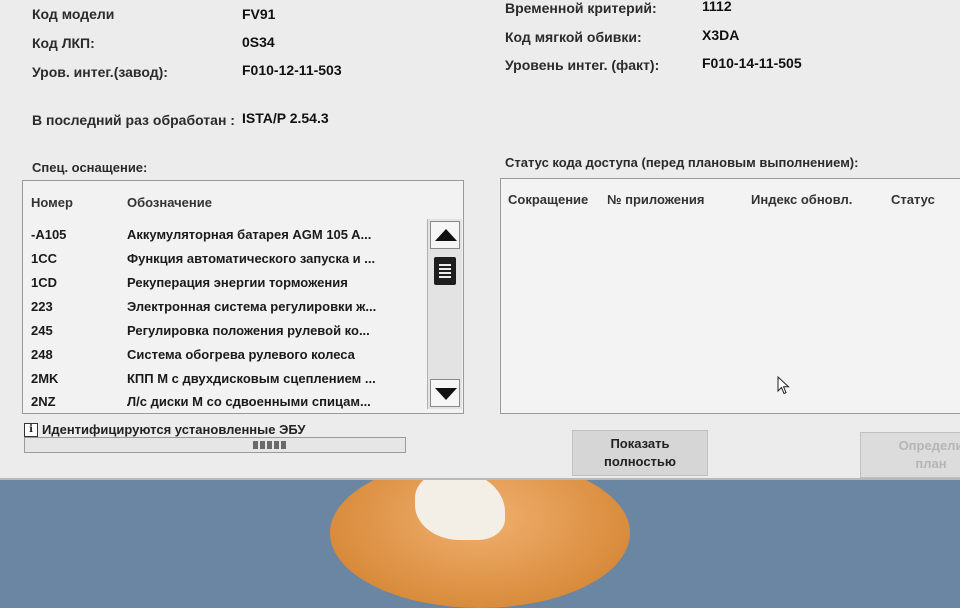 This screenshot has height=608, width=960. I want to click on arrow-down-icon, so click(446, 394).